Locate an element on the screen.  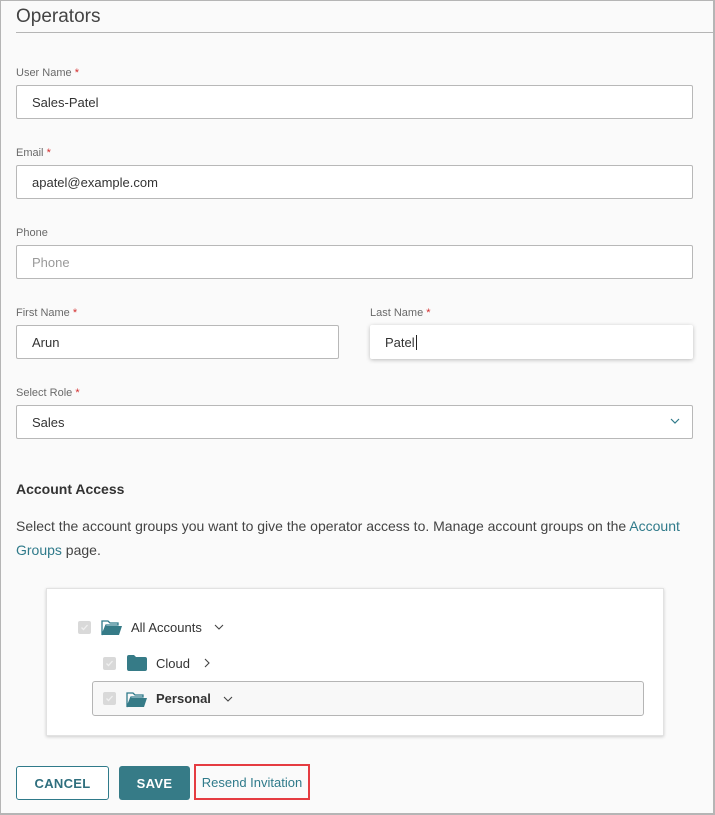
role-selected-value: Sales is located at coordinates (48, 422).